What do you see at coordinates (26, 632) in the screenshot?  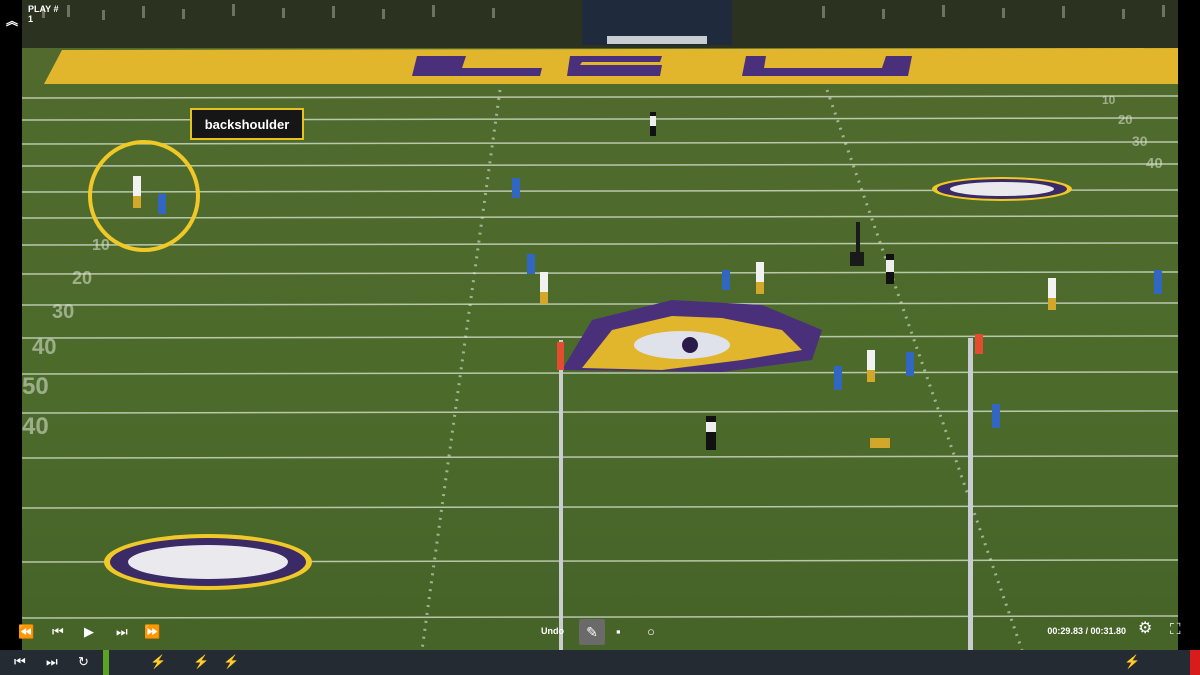 I see `rewind-icon: ⏪` at bounding box center [26, 632].